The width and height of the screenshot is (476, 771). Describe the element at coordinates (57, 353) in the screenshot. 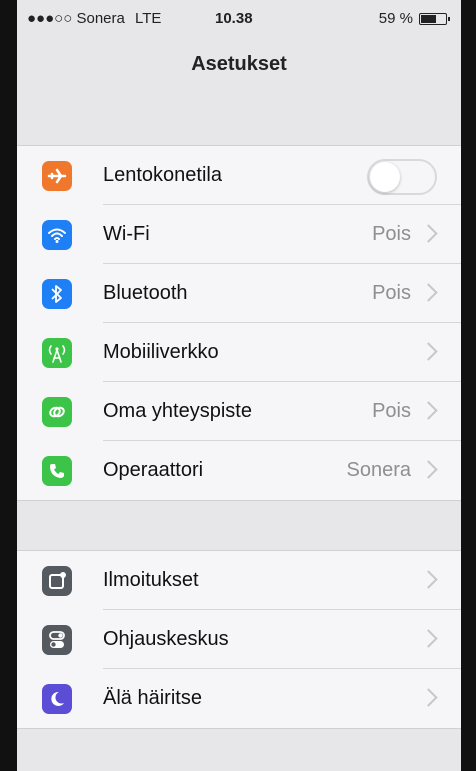

I see `cellular-icon` at that location.